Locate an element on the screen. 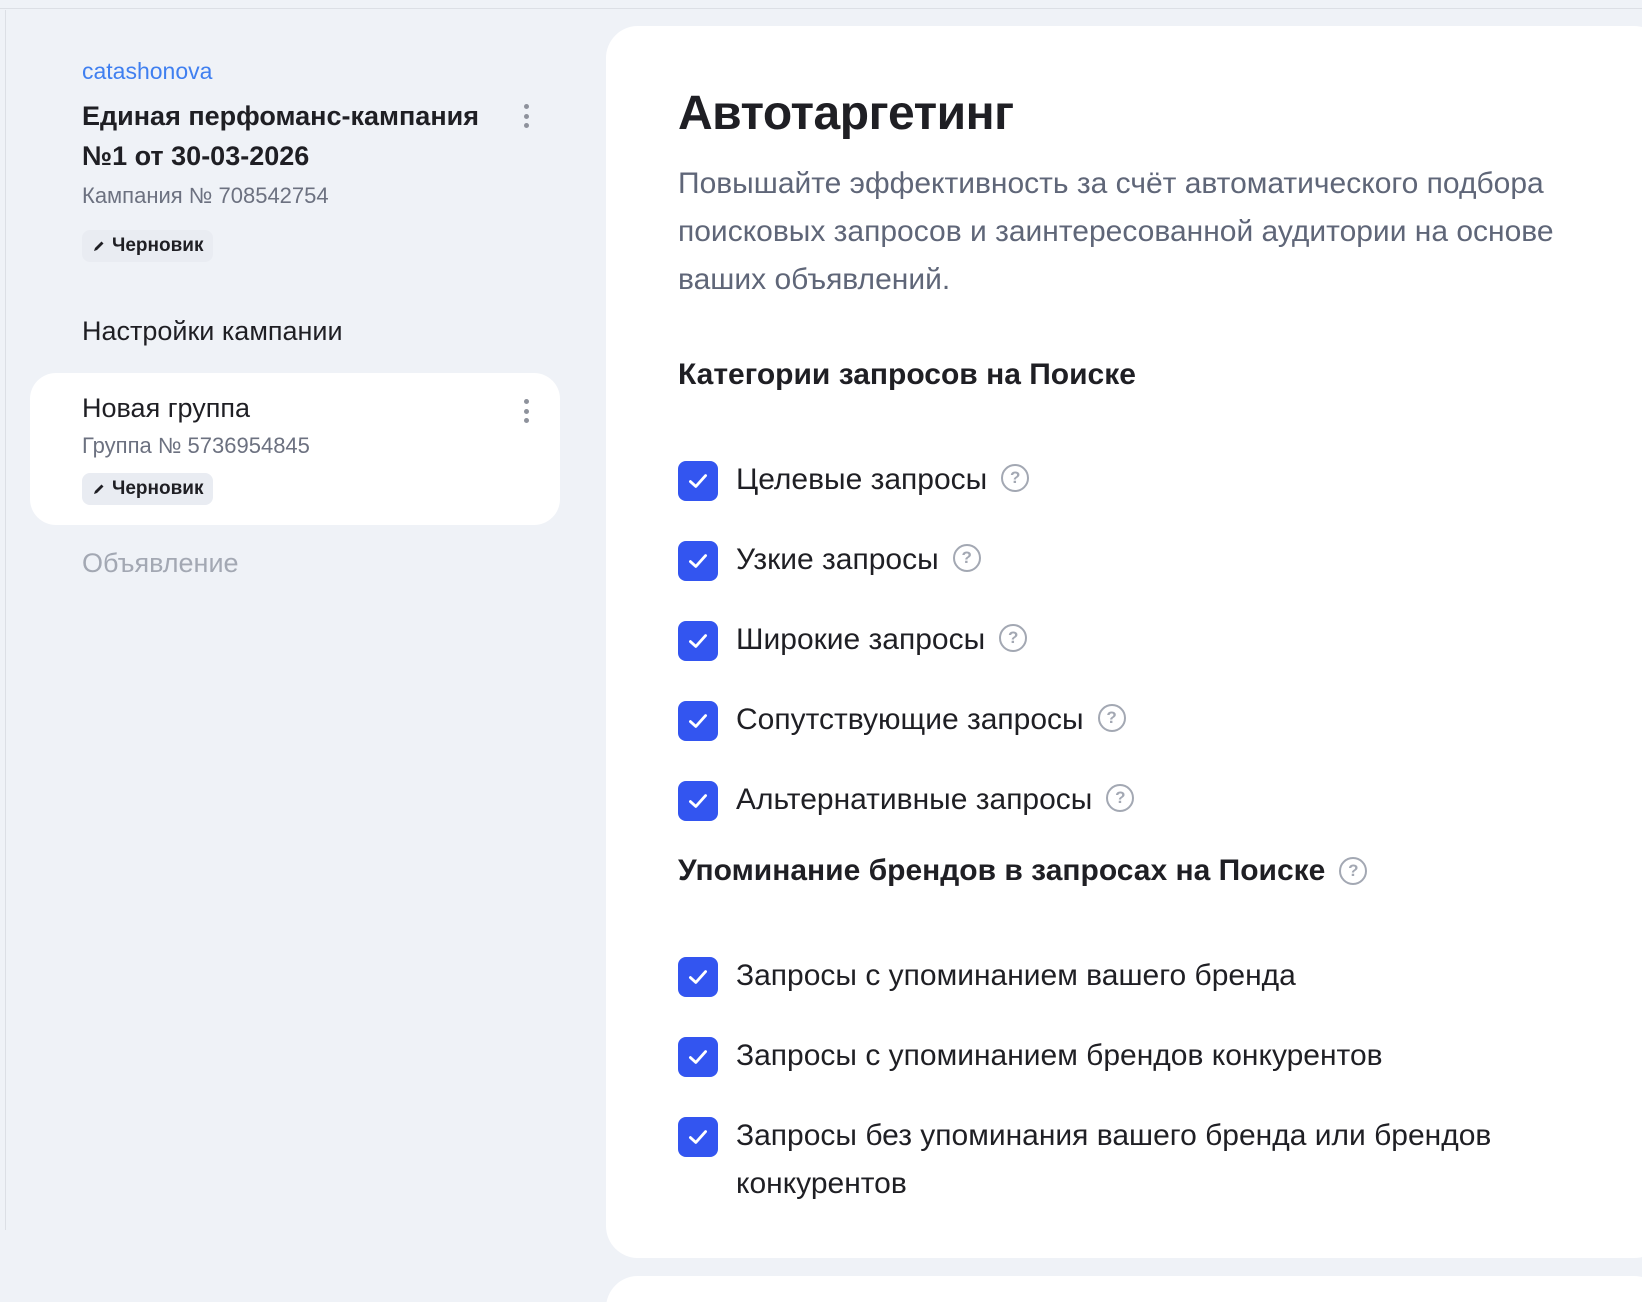 Image resolution: width=1642 pixels, height=1302 pixels. checkbox-no-brands is located at coordinates (698, 1137).